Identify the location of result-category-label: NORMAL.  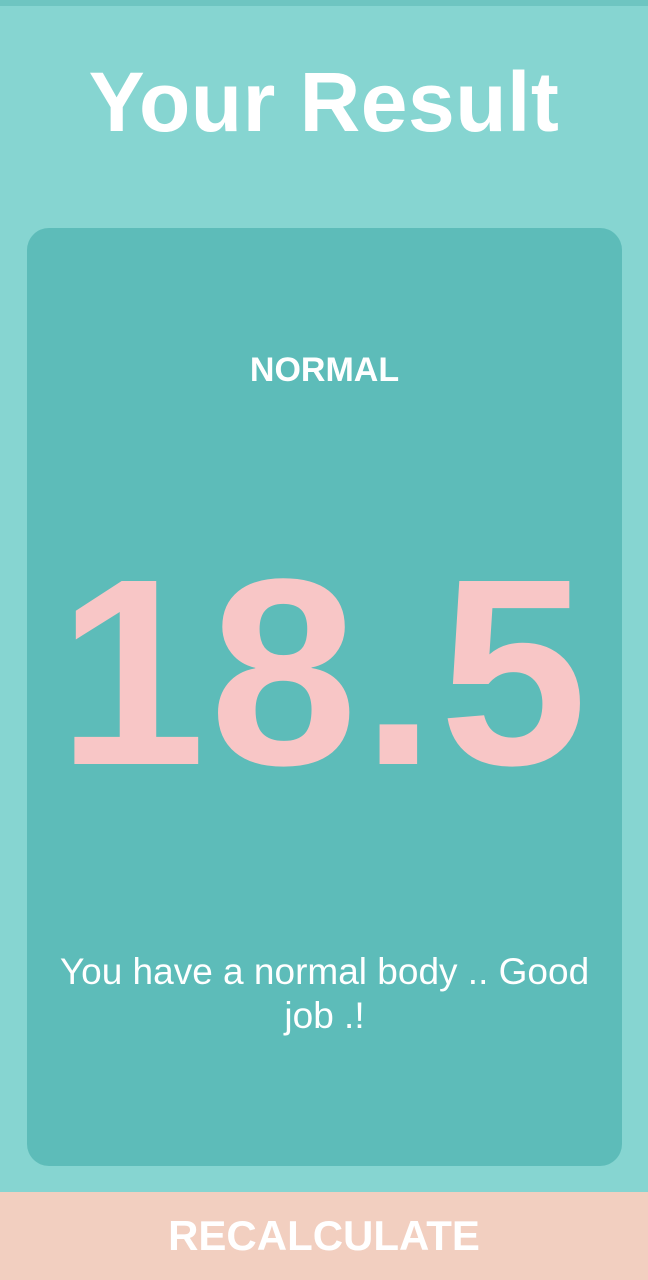
(324, 370).